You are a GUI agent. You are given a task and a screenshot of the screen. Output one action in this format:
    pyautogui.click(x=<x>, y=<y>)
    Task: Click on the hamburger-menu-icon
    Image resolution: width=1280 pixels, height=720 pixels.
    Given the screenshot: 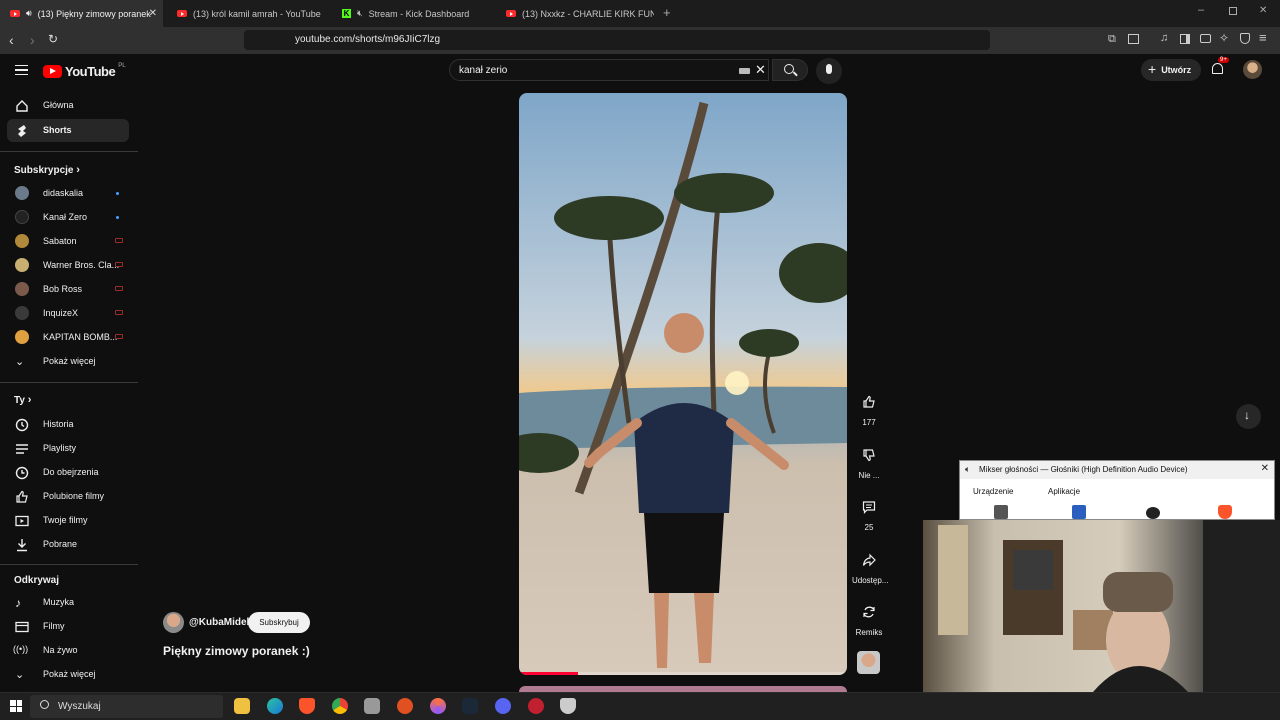 What is the action you would take?
    pyautogui.click(x=21, y=70)
    